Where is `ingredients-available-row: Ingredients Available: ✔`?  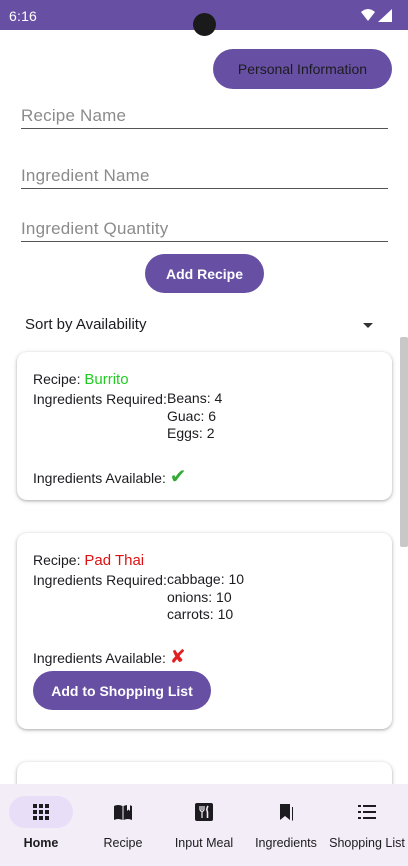 ingredients-available-row: Ingredients Available: ✔ is located at coordinates (110, 476).